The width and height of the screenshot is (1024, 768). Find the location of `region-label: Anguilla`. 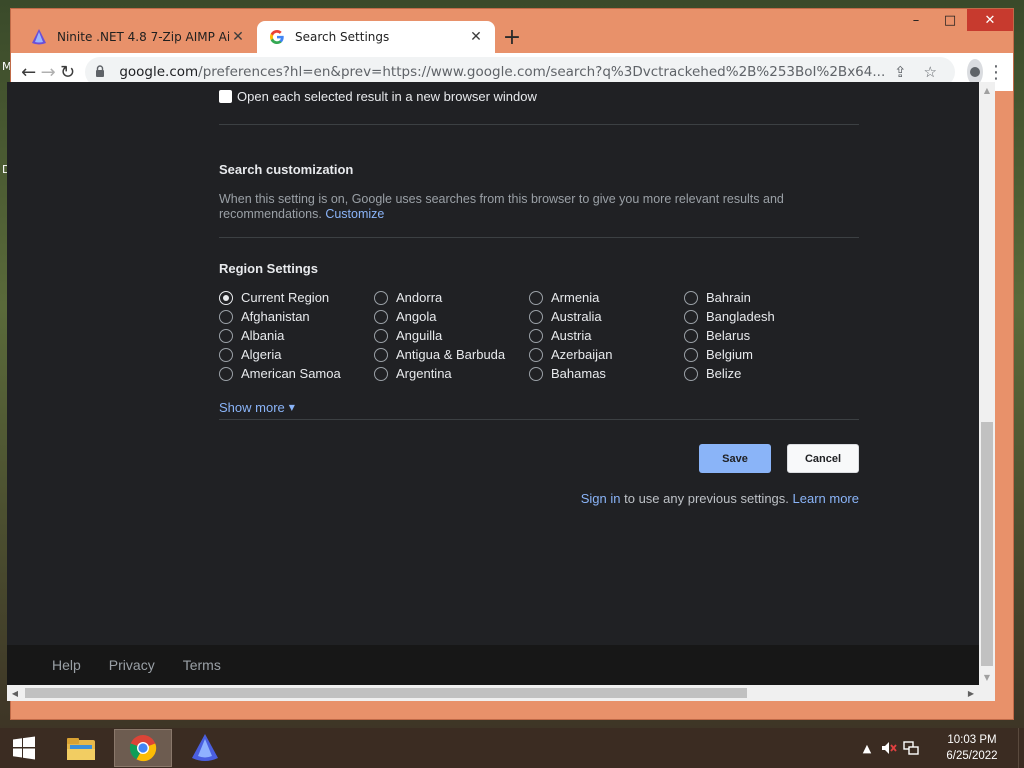

region-label: Anguilla is located at coordinates (419, 335).